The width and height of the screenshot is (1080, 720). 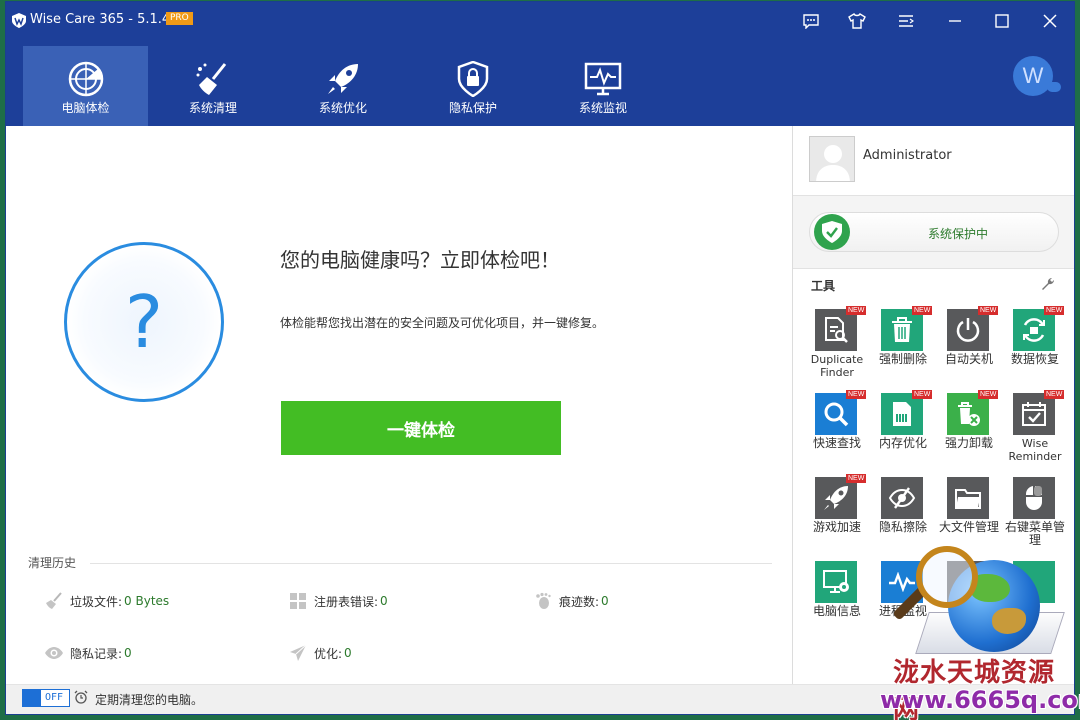 I want to click on lock-shield-icon, so click(x=473, y=79).